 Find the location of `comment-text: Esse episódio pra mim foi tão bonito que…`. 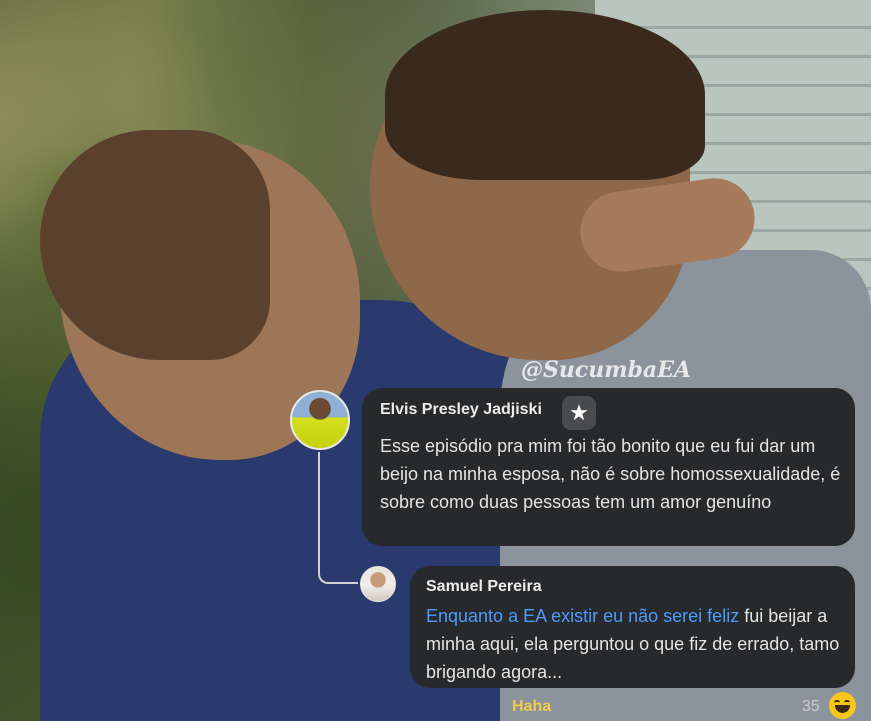

comment-text: Esse episódio pra mim foi tão bonito que… is located at coordinates (610, 474).